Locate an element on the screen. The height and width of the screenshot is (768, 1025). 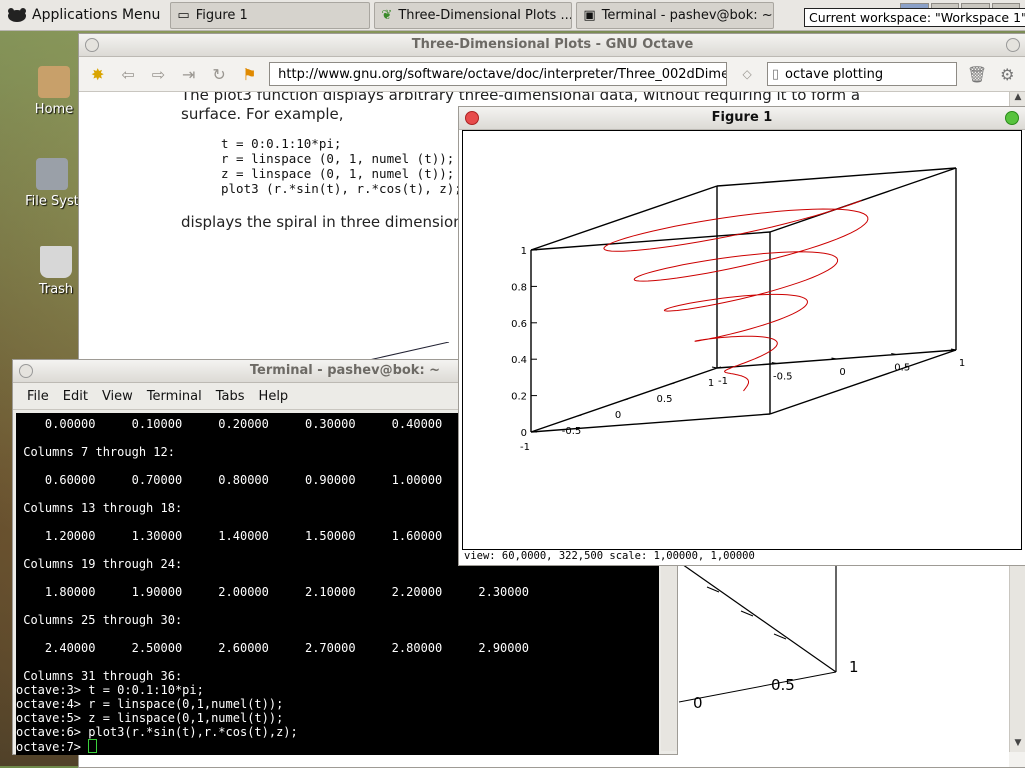
paragraph-line: displays the spiral in three dimensions. is located at coordinates (328, 222).